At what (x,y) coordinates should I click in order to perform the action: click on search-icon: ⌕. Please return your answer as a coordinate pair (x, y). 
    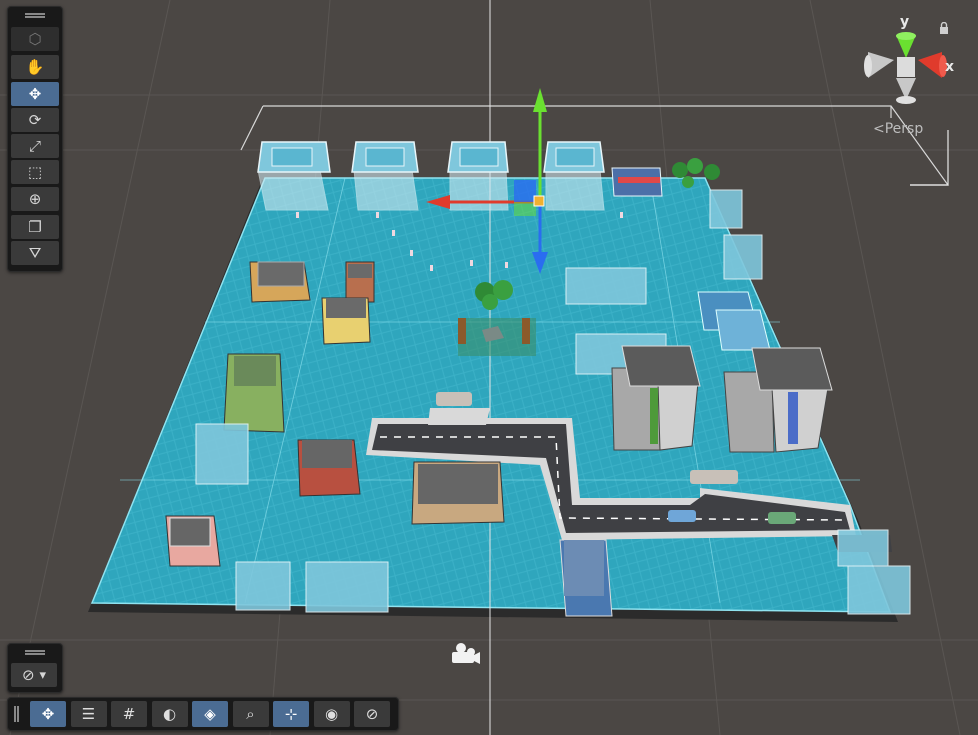
    Looking at the image, I should click on (250, 713).